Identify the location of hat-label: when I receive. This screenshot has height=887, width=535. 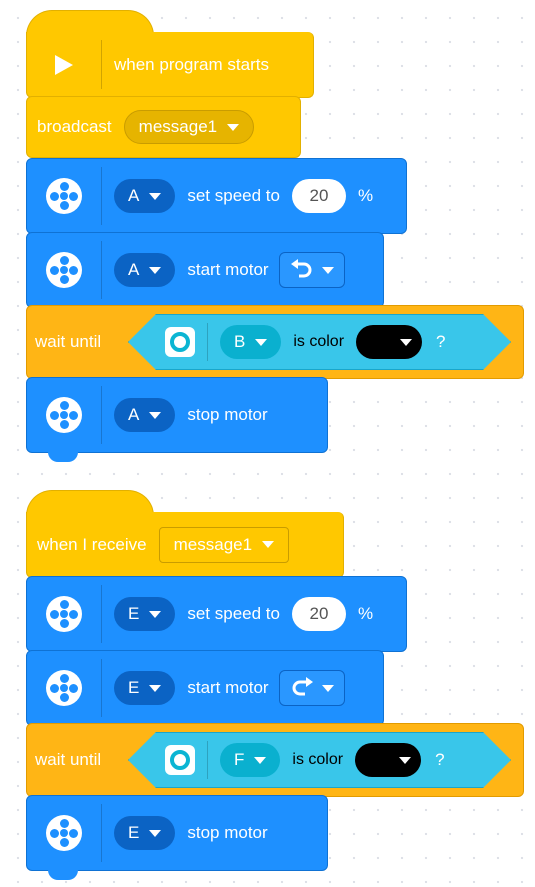
(92, 544).